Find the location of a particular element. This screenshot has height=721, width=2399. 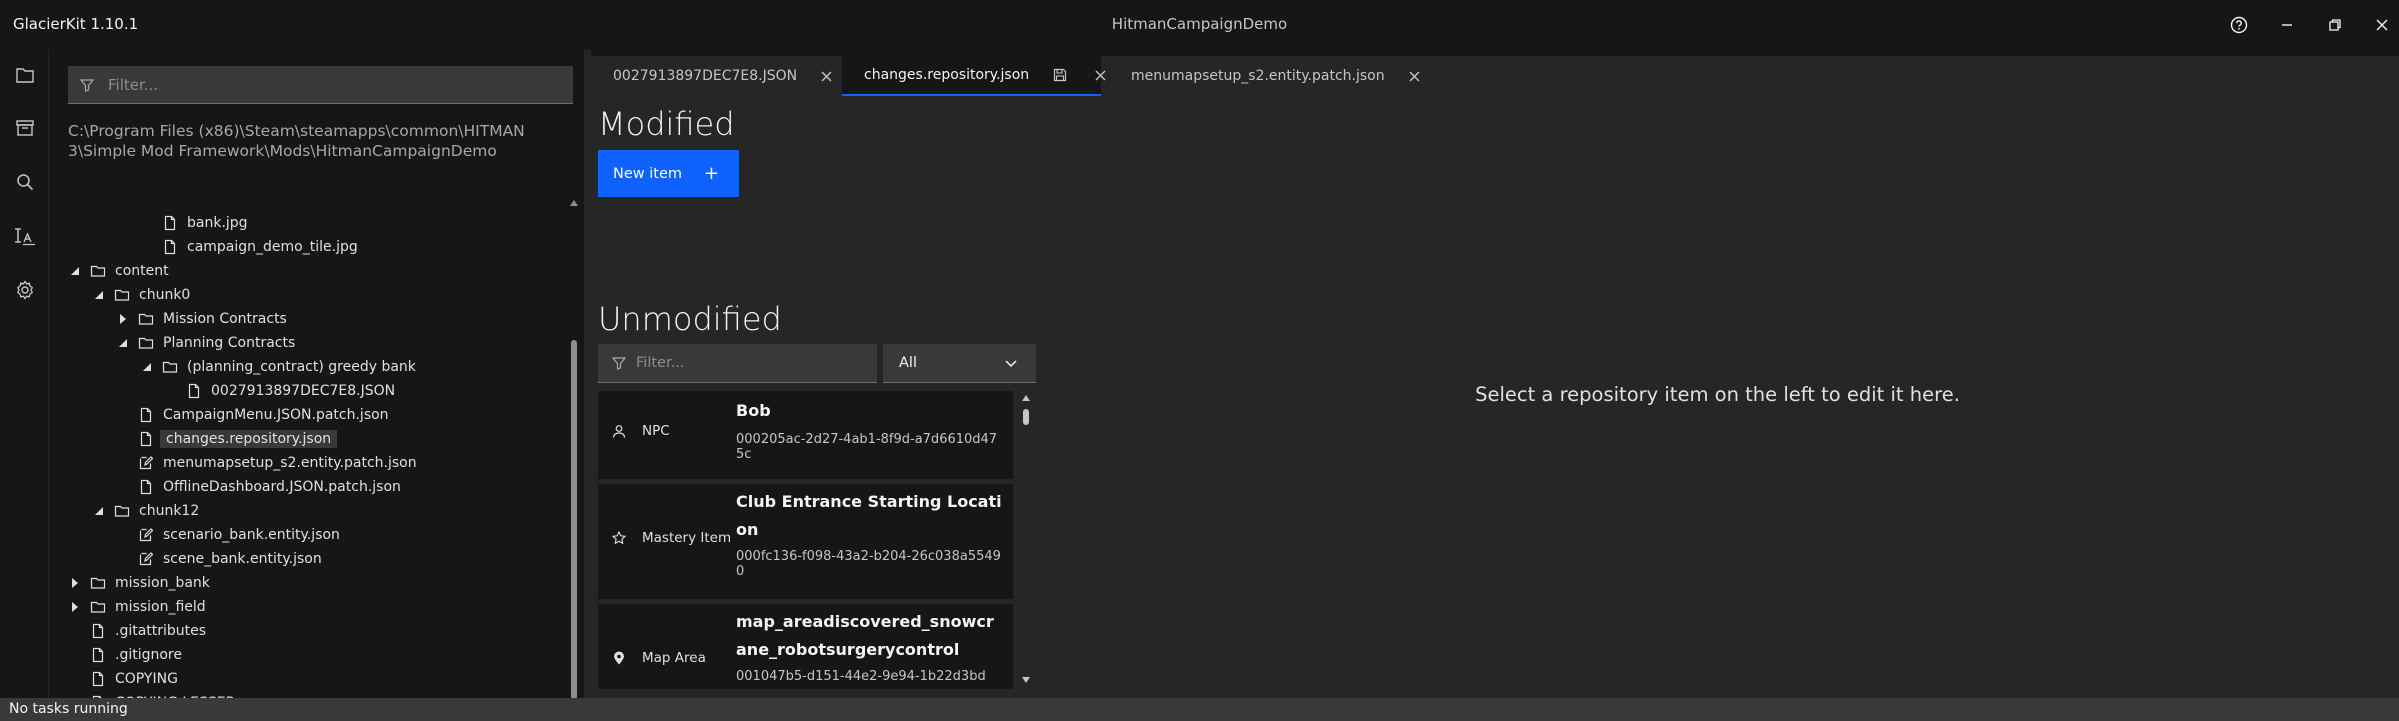

tree-item-label: CampaignMenu.JSON.patch.json is located at coordinates (276, 415).